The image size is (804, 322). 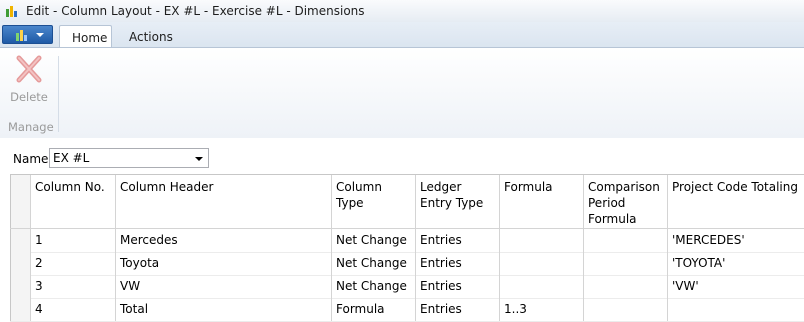 What do you see at coordinates (224, 201) in the screenshot?
I see `header-column-header: Column Header` at bounding box center [224, 201].